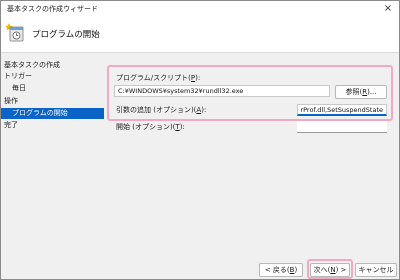 The image size is (400, 280). I want to click on program-script-label: プログラム/スクリプト(P):, so click(158, 78).